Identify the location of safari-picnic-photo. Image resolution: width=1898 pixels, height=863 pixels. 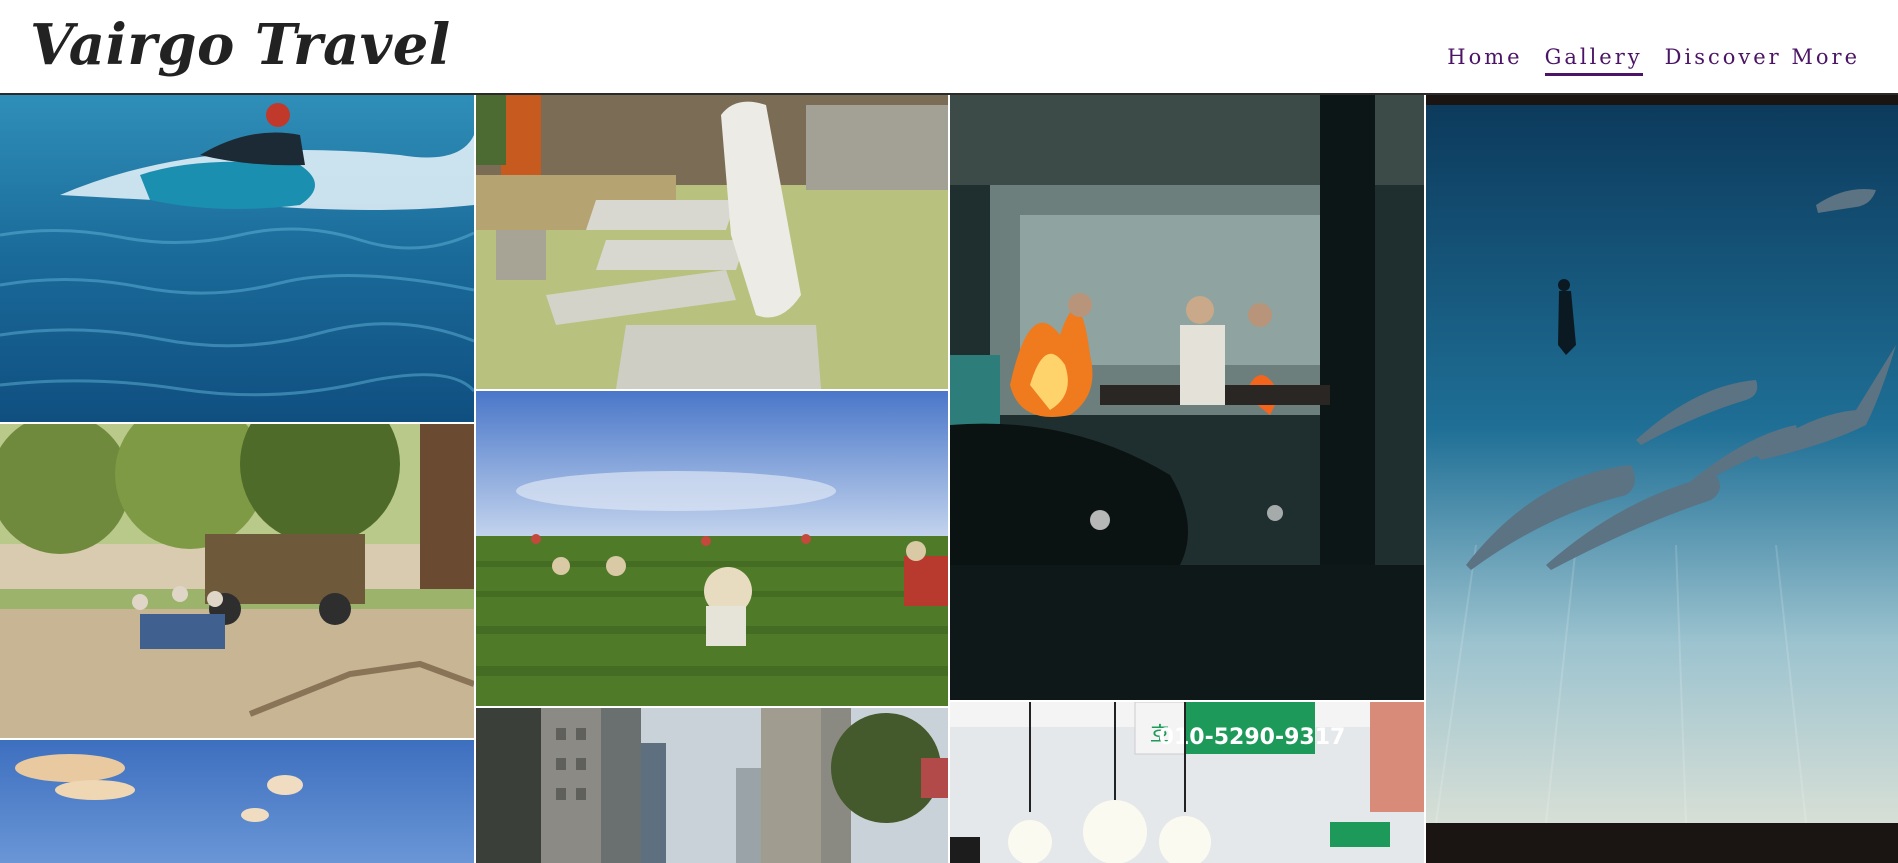
(237, 581).